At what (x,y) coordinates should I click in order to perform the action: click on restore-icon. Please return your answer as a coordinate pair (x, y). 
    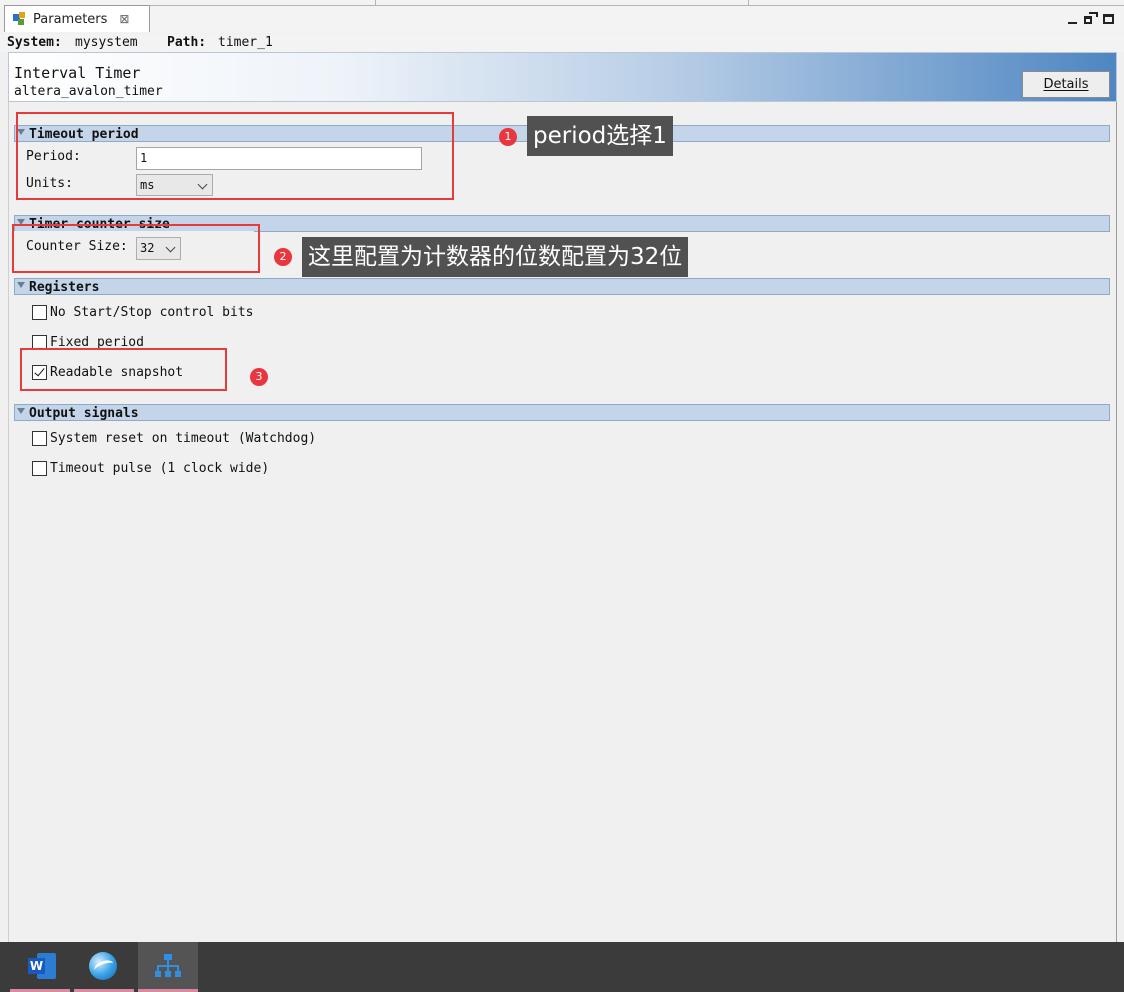
    Looking at the image, I should click on (1090, 19).